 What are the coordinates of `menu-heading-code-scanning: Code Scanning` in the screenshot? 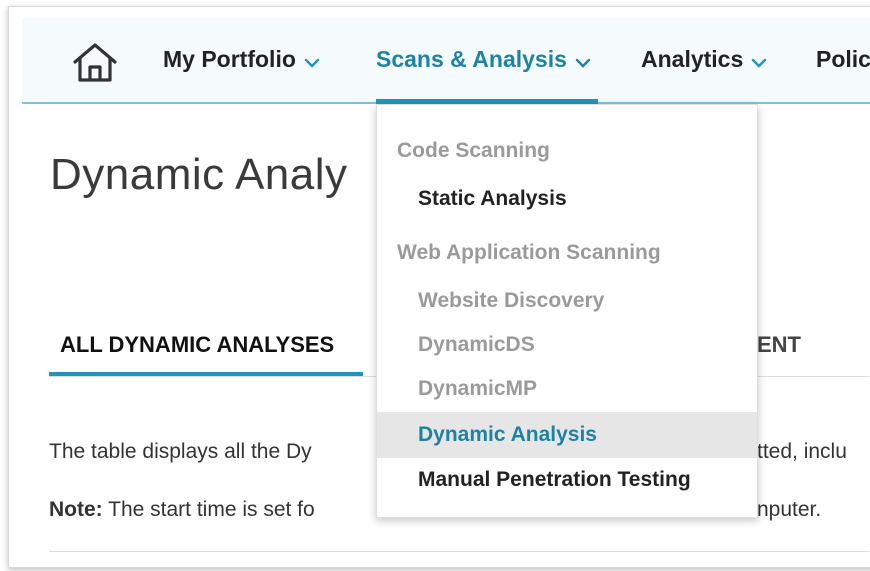 It's located at (473, 150).